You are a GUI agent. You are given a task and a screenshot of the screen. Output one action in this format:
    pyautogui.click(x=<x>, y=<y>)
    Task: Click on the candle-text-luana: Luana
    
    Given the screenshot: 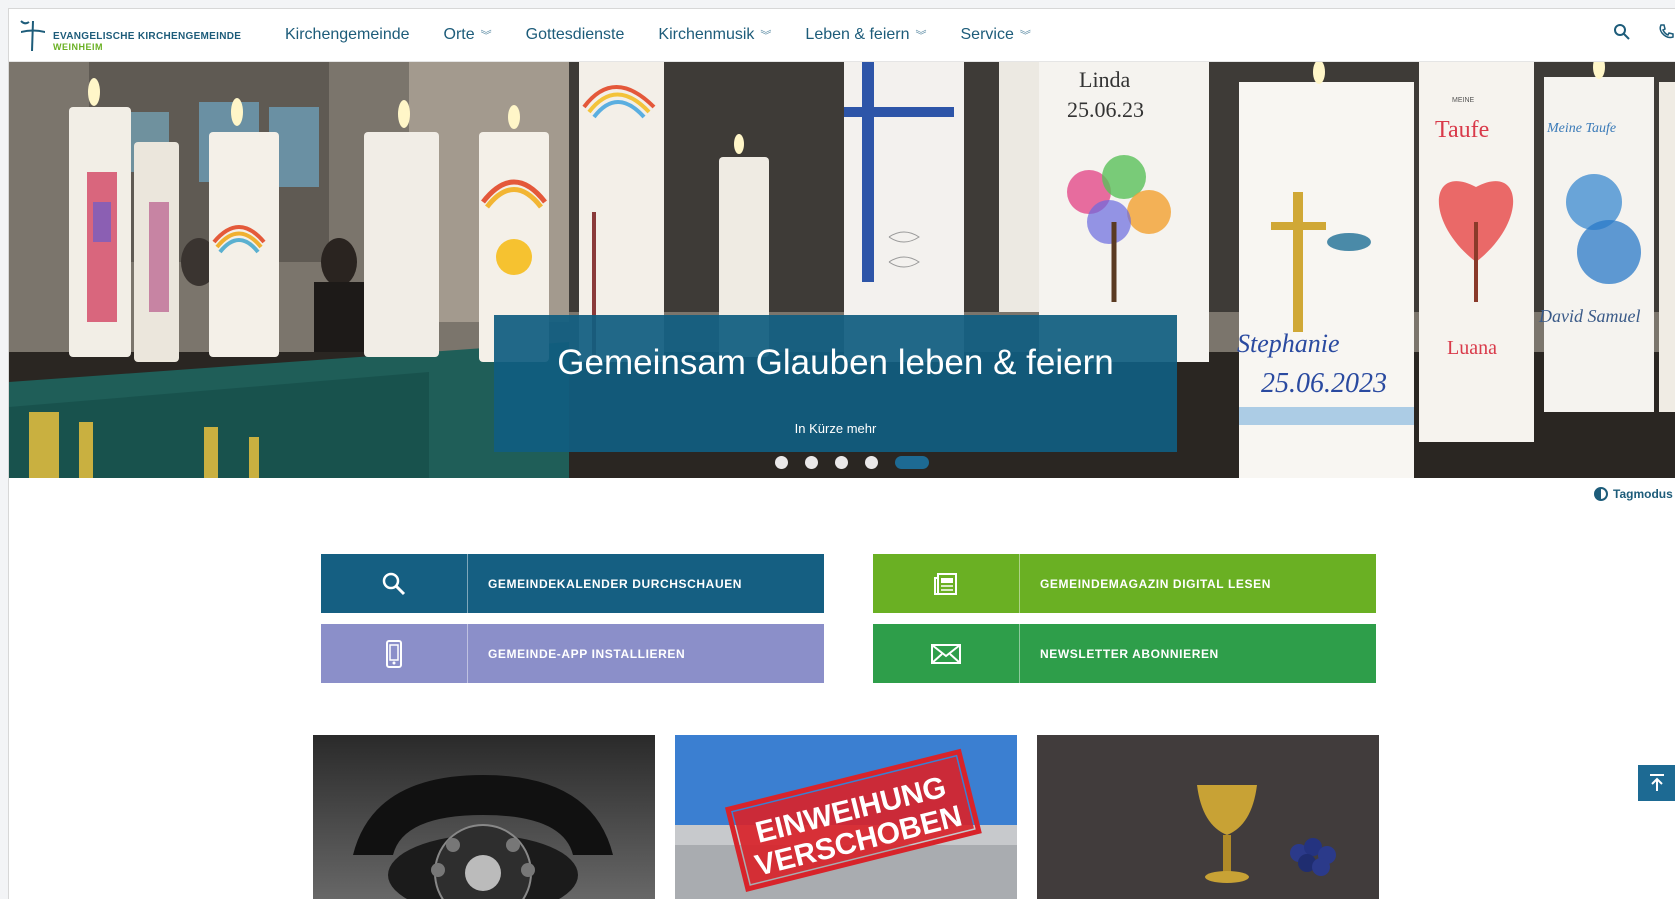 What is the action you would take?
    pyautogui.click(x=1472, y=348)
    